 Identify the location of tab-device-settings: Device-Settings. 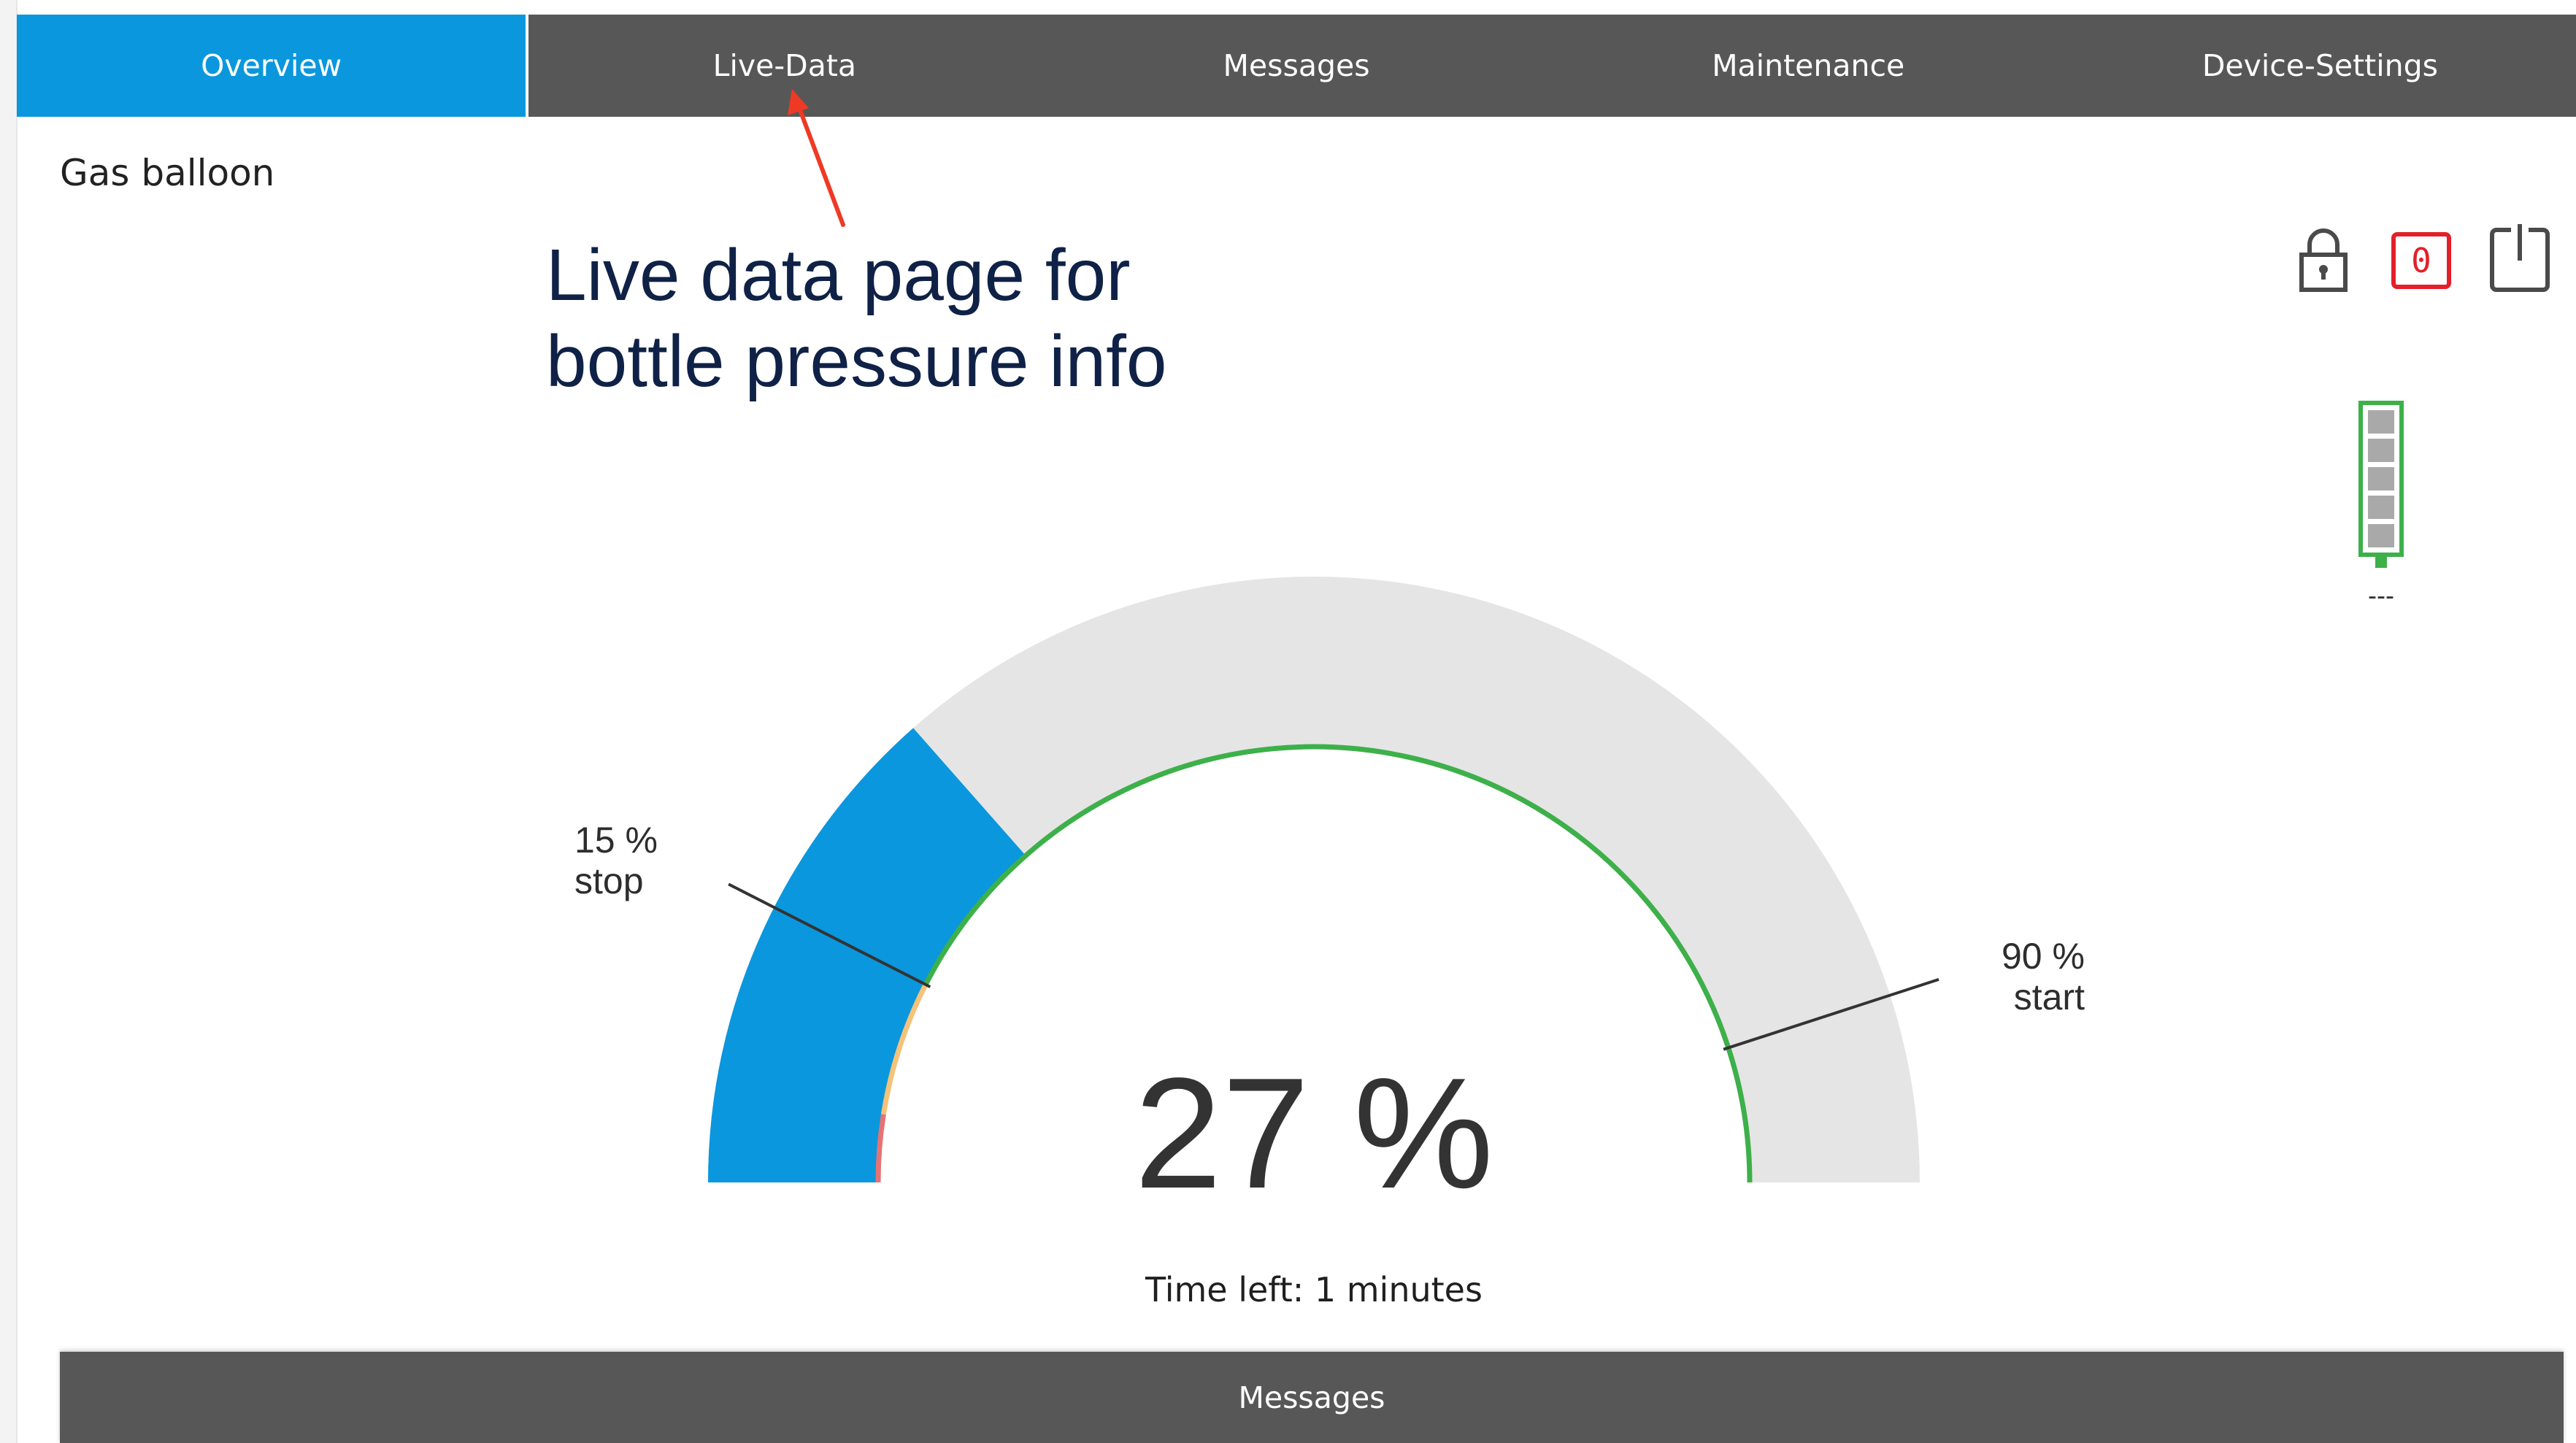
(2320, 66).